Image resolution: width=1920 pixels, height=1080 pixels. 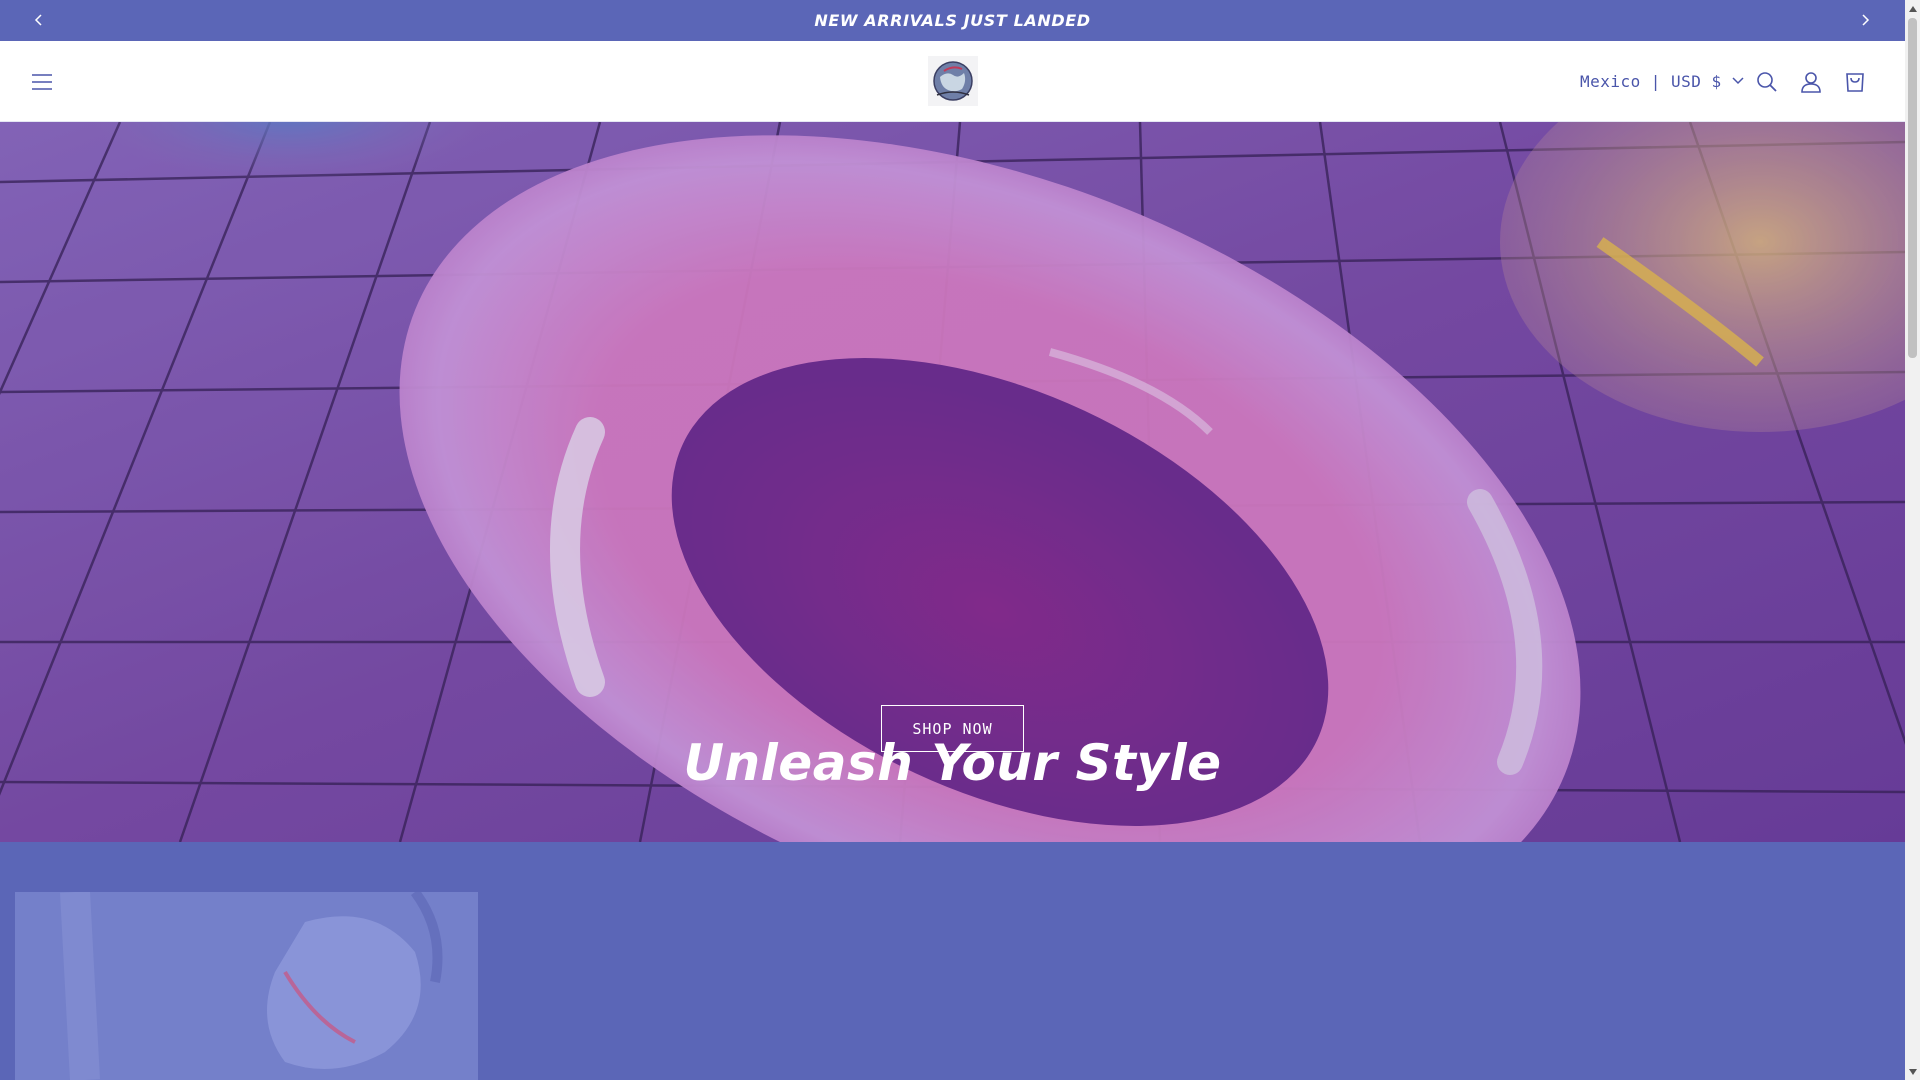 What do you see at coordinates (1767, 82) in the screenshot?
I see `search-icon` at bounding box center [1767, 82].